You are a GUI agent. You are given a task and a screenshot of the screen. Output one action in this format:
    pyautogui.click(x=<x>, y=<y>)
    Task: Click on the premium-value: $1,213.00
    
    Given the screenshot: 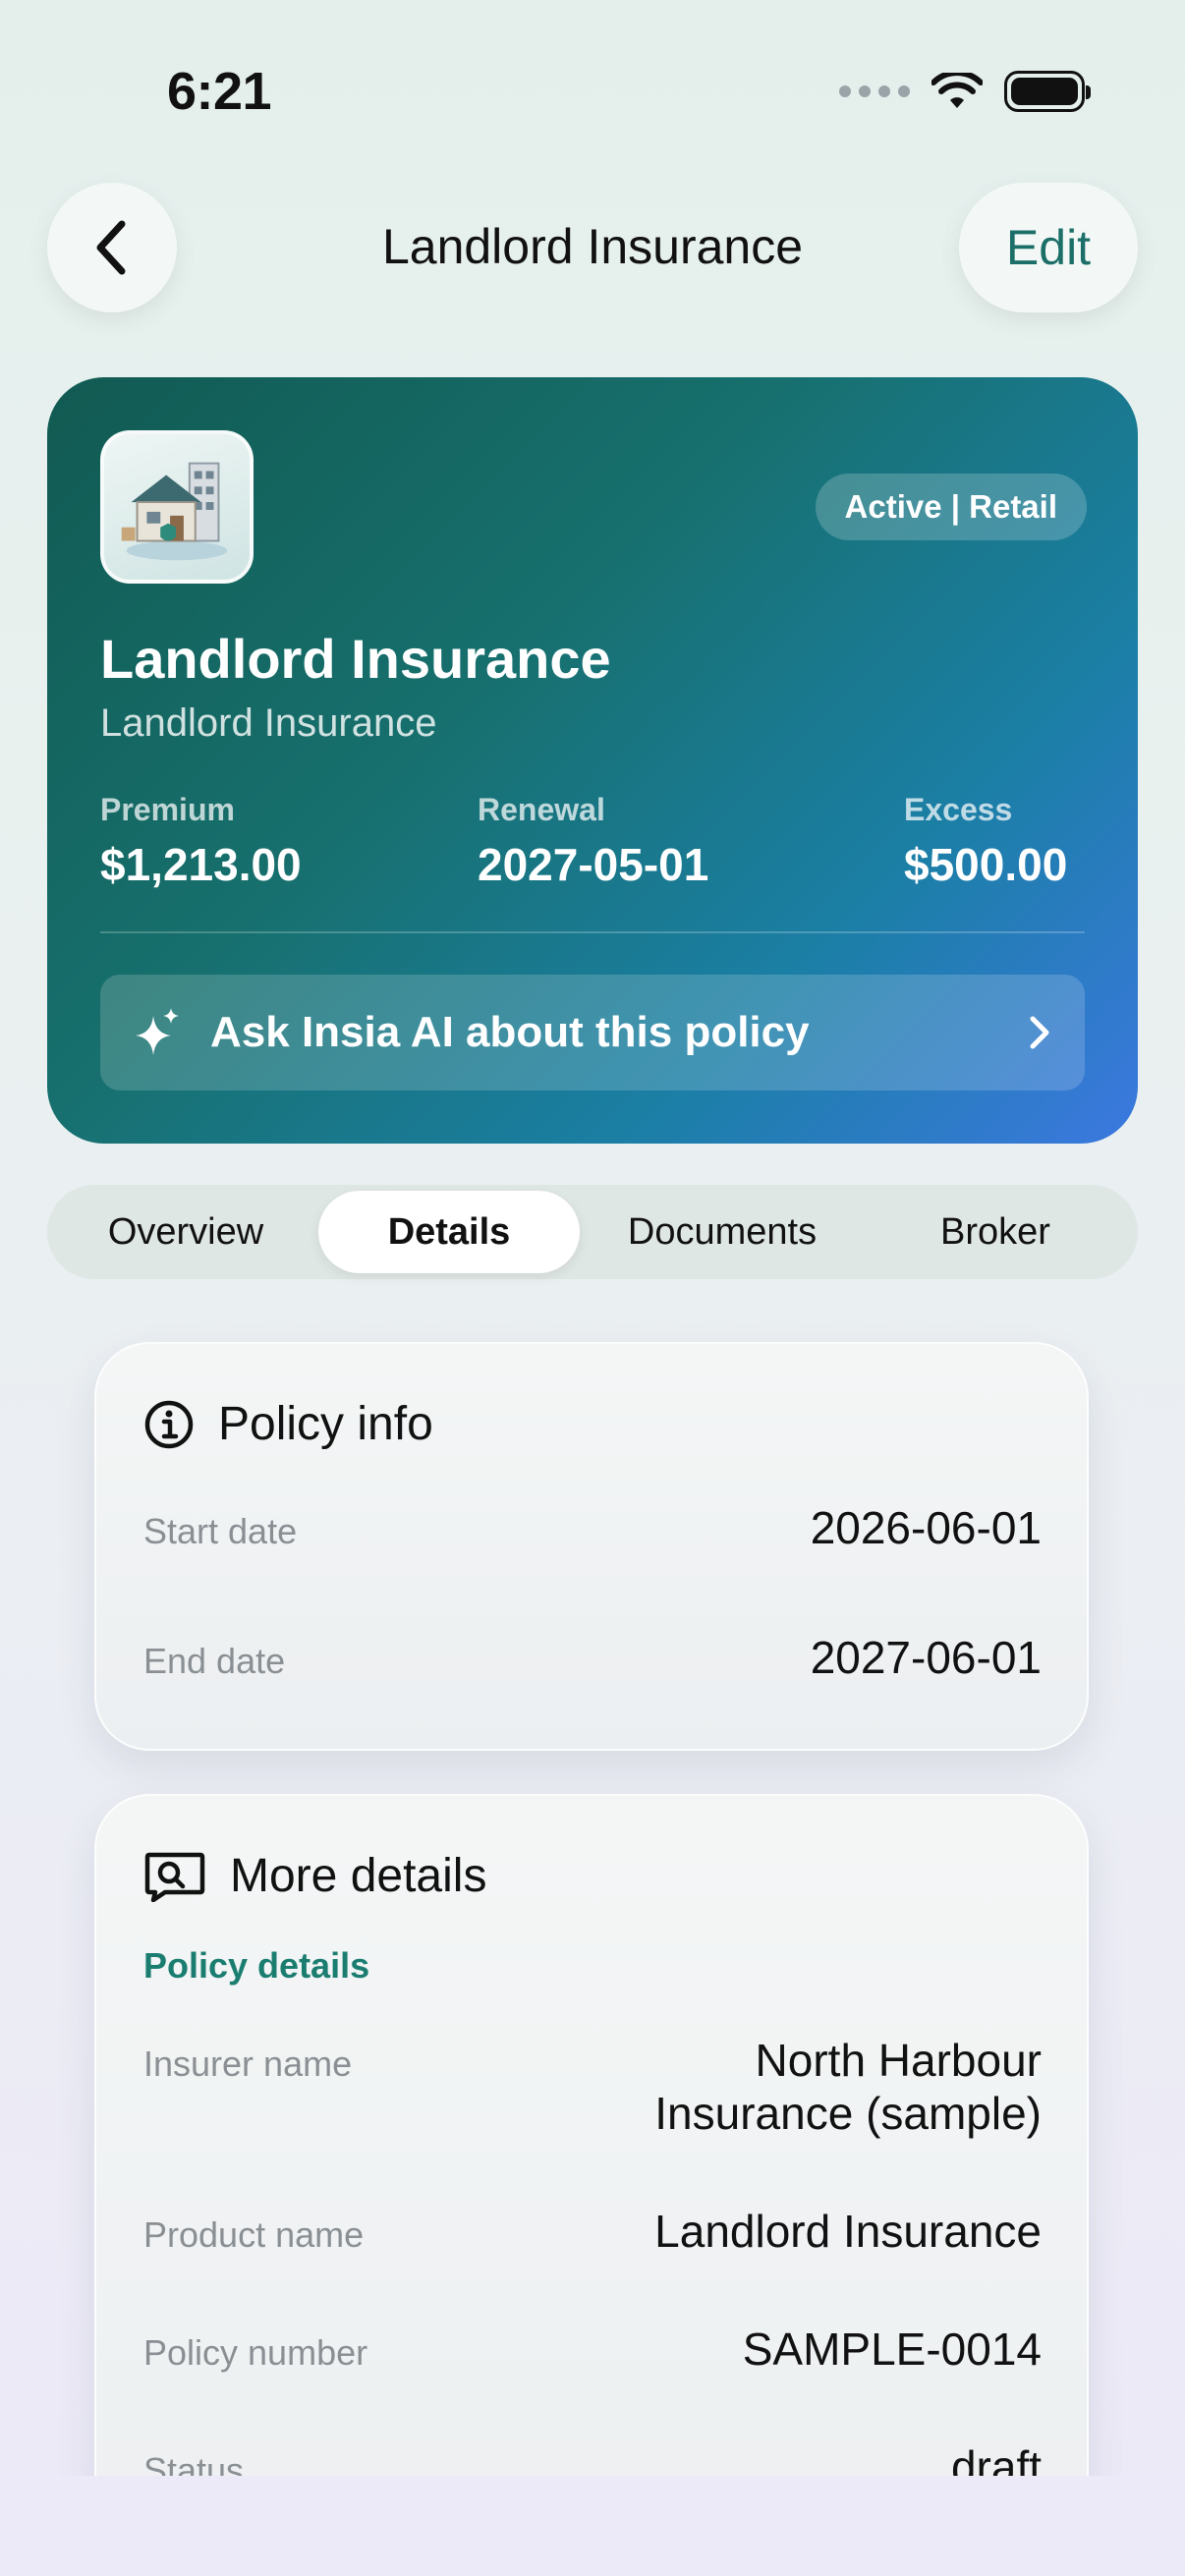 What is the action you would take?
    pyautogui.click(x=201, y=864)
    